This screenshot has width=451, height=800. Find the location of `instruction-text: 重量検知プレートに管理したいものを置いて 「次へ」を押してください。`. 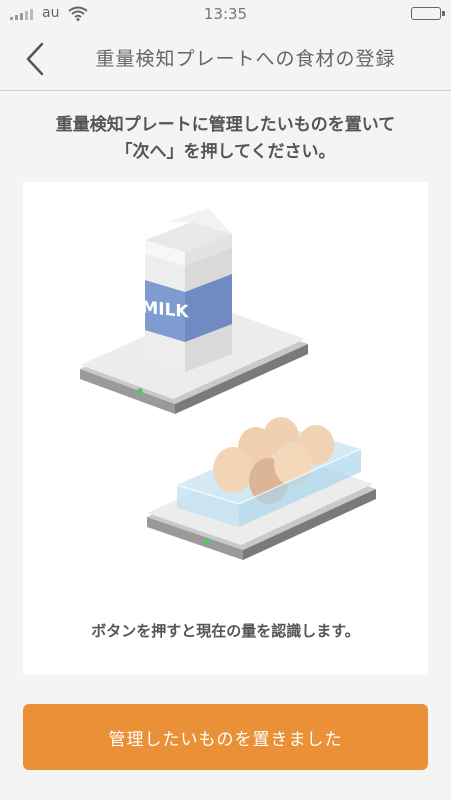

instruction-text: 重量検知プレートに管理したいものを置いて 「次へ」を押してください。 is located at coordinates (225, 139).